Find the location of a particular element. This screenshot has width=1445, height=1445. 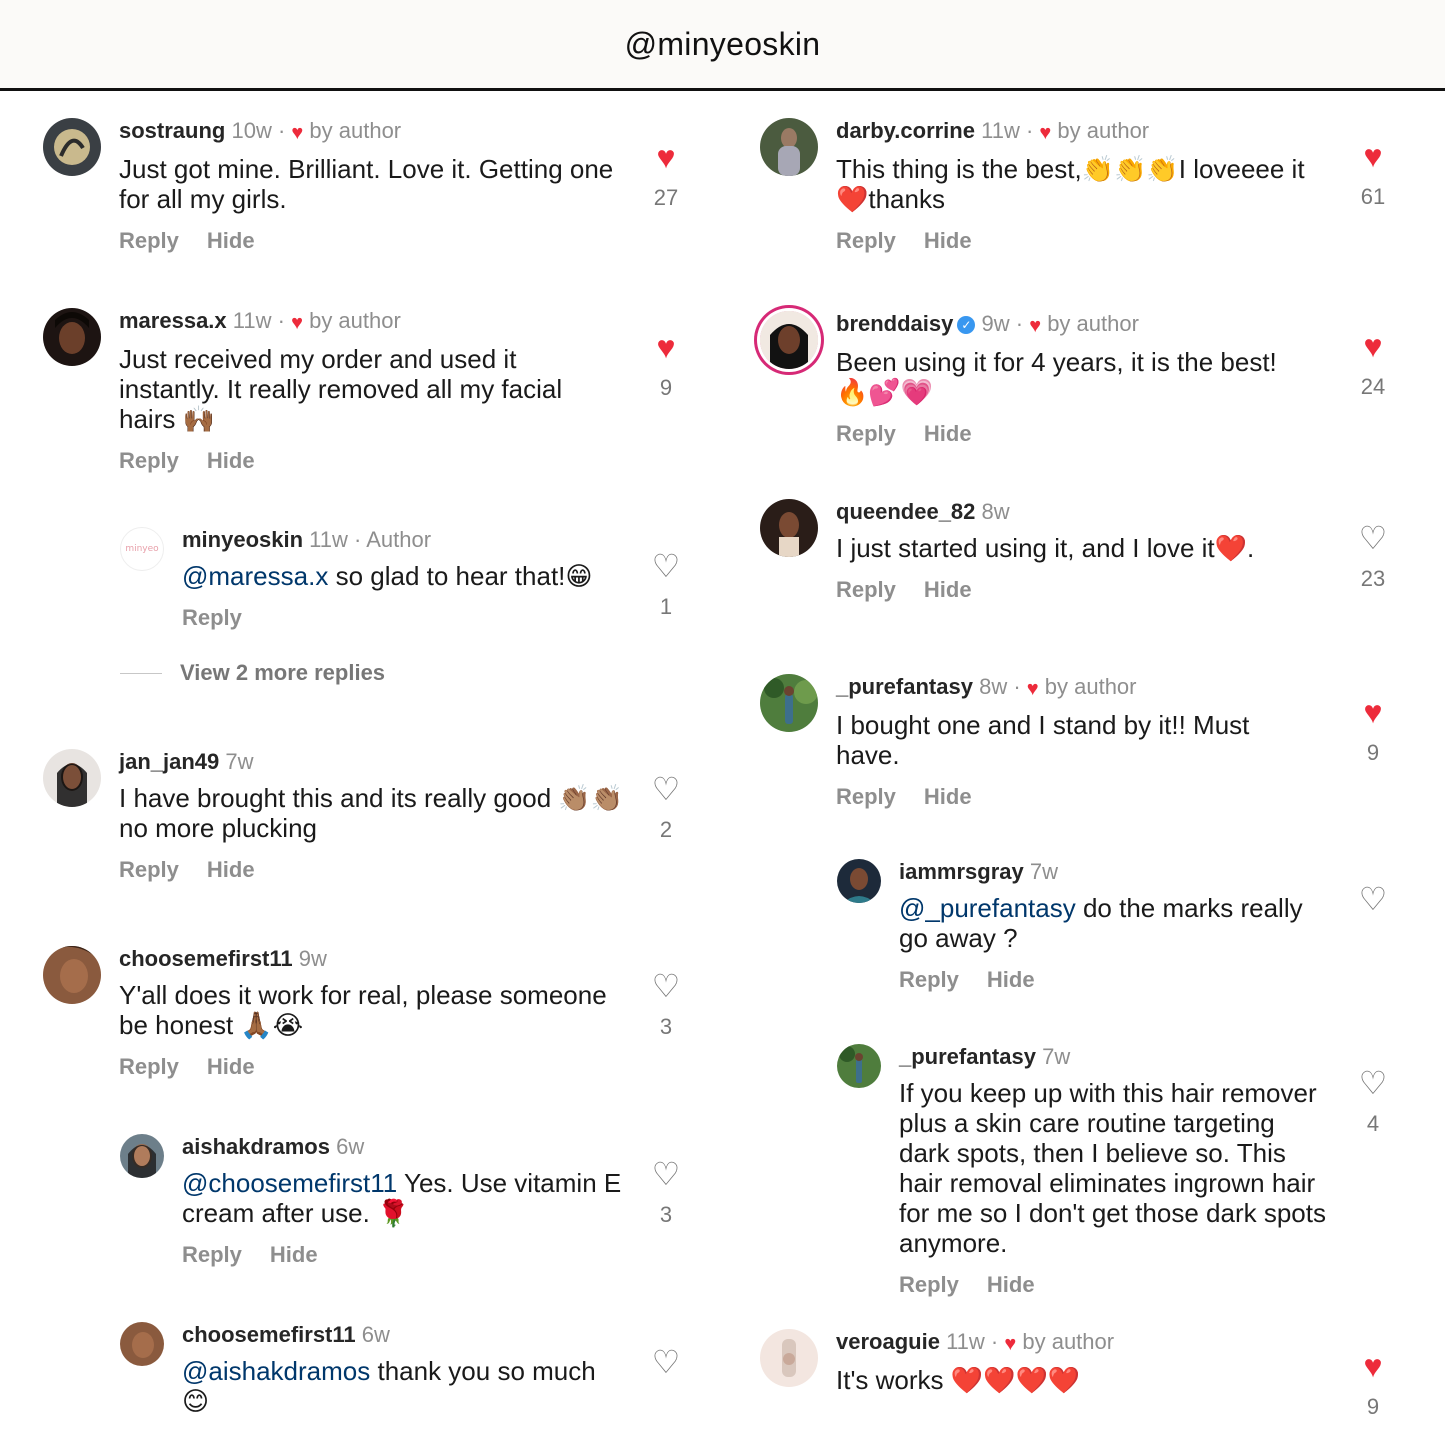

like-count: 4 is located at coordinates (1373, 1123).